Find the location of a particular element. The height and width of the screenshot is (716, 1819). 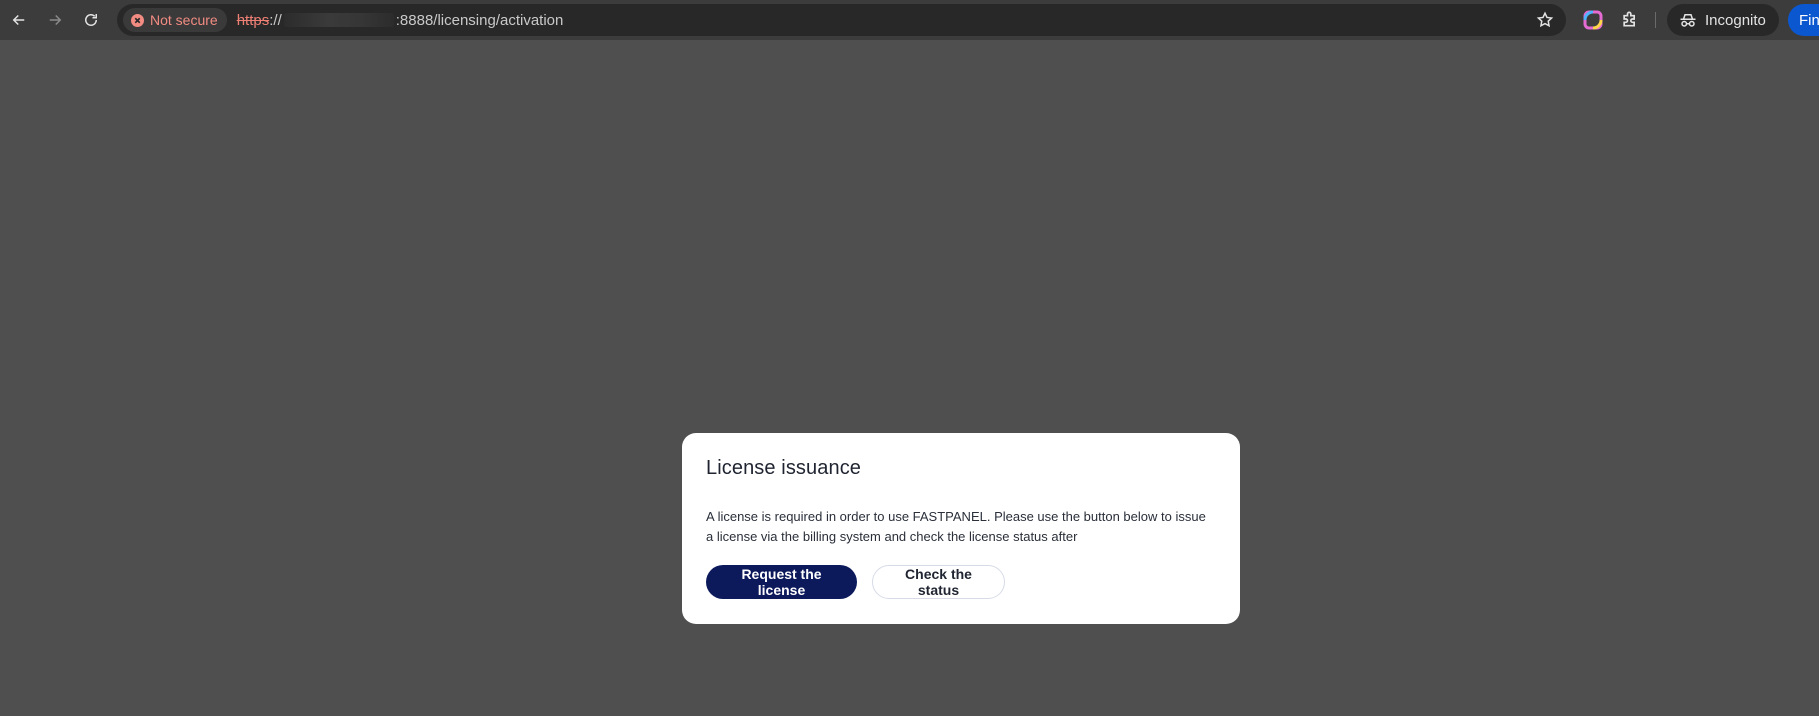

arrow-left-icon is located at coordinates (18, 20).